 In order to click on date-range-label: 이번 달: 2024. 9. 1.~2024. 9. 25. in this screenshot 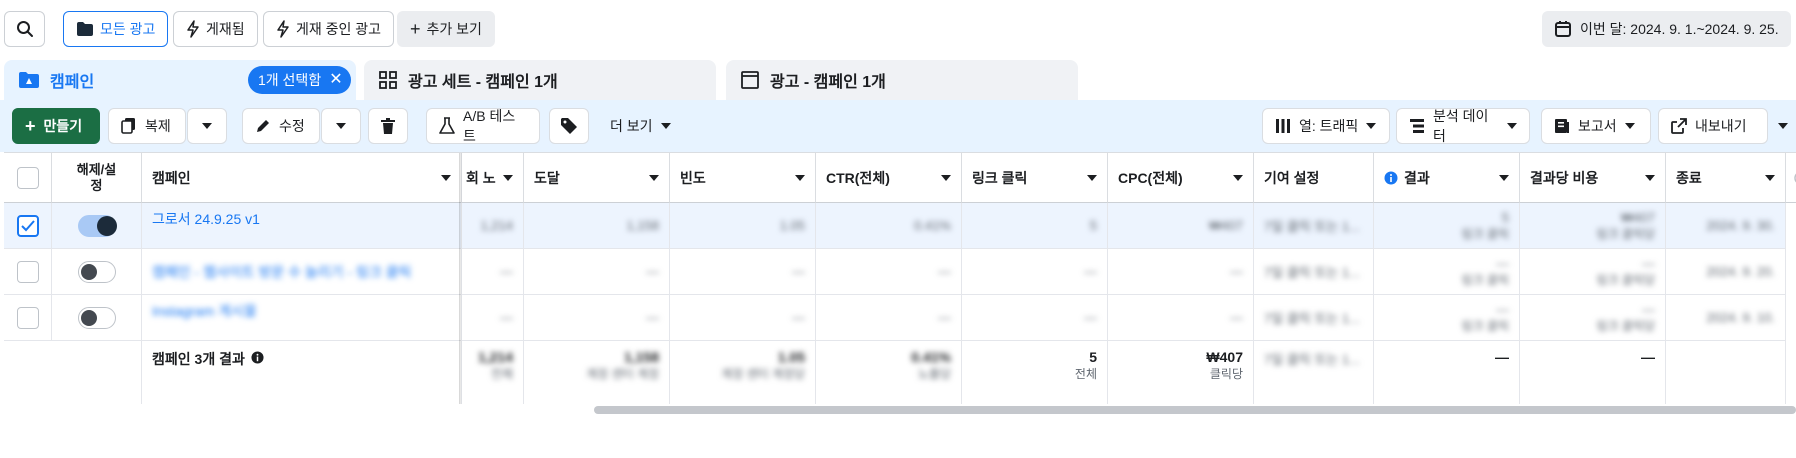, I will do `click(1679, 29)`.